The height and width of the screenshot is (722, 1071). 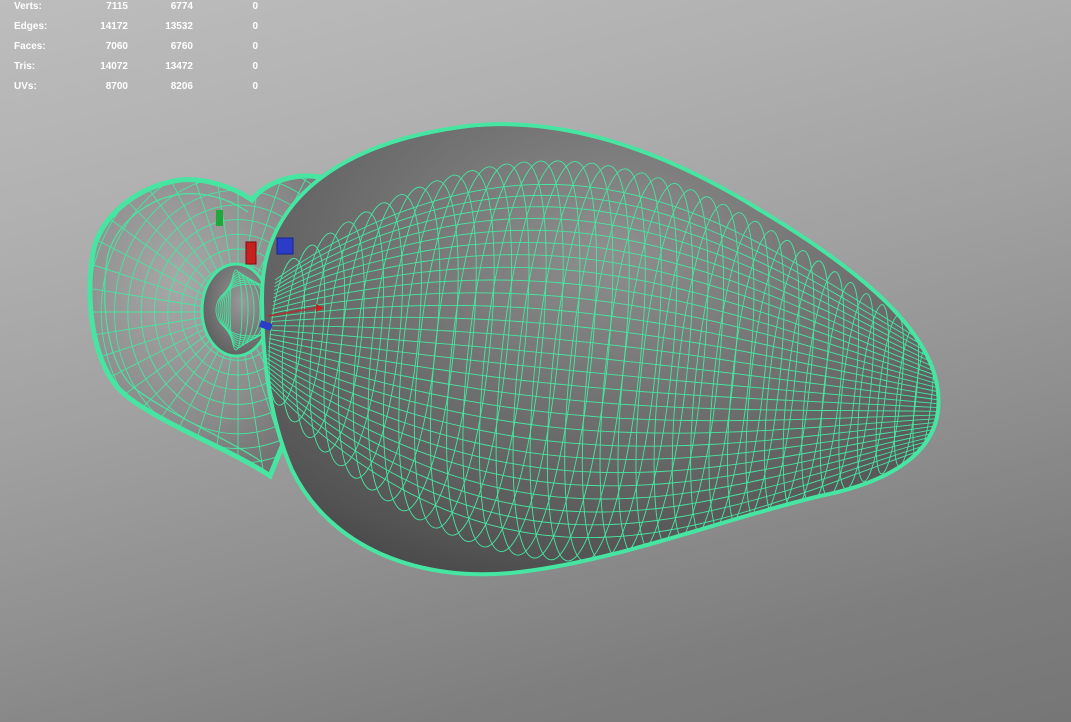 What do you see at coordinates (117, 6) in the screenshot?
I see `hud-value-object: 7115` at bounding box center [117, 6].